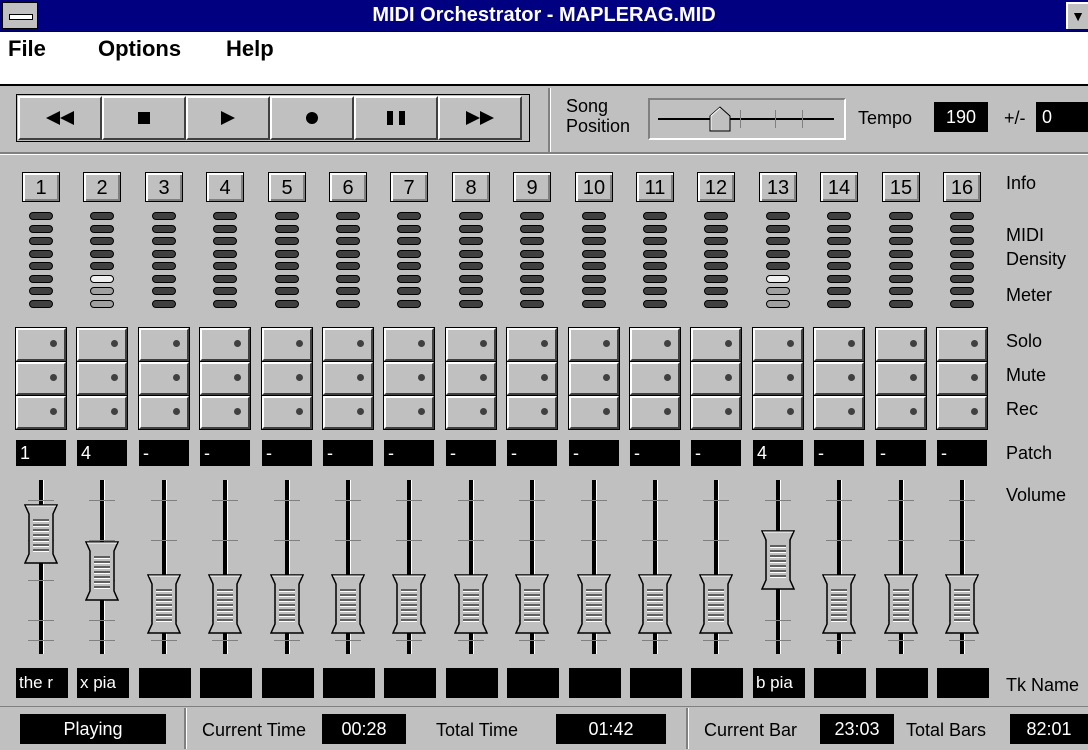  Describe the element at coordinates (532, 453) in the screenshot. I see `patch-display-9: -` at that location.